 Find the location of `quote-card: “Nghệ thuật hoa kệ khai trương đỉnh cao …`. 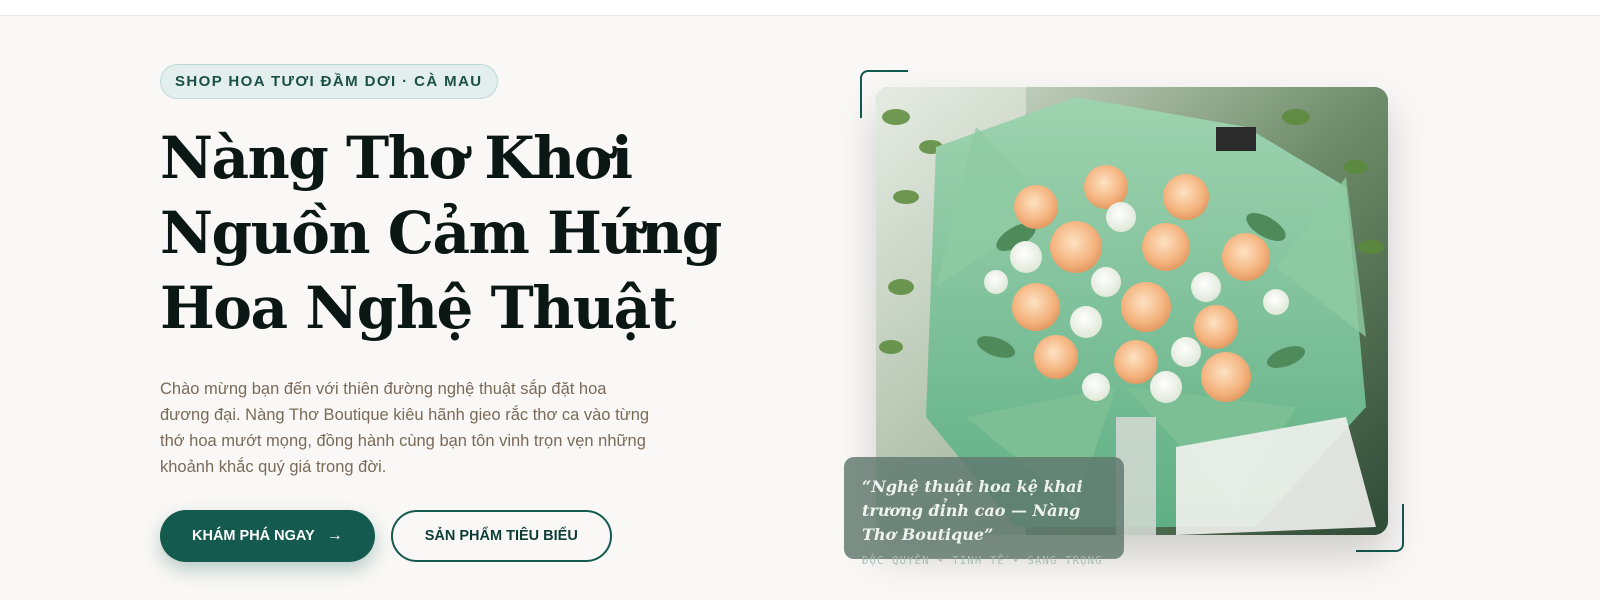

quote-card: “Nghệ thuật hoa kệ khai trương đỉnh cao … is located at coordinates (984, 512).